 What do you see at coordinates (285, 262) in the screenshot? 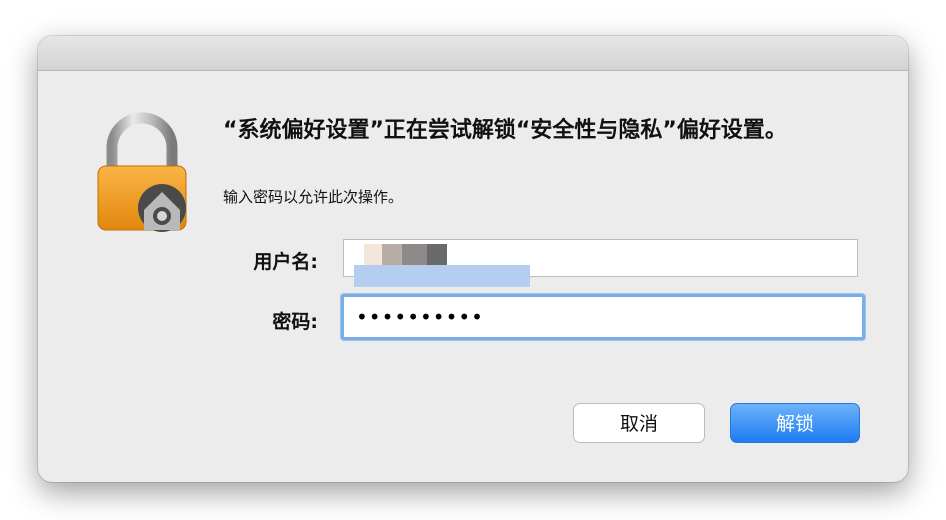
I see `username-label: 用户名:` at bounding box center [285, 262].